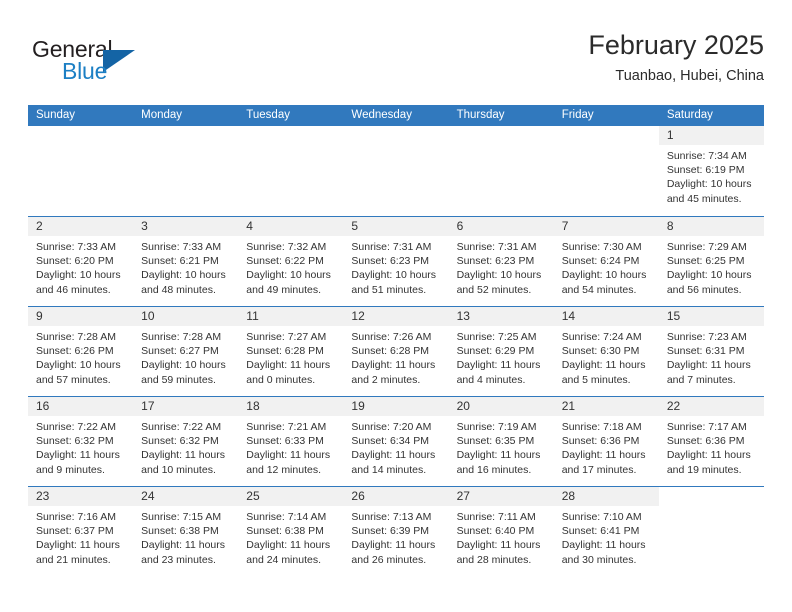 The height and width of the screenshot is (612, 792). What do you see at coordinates (291, 496) in the screenshot?
I see `day-number-band: 25` at bounding box center [291, 496].